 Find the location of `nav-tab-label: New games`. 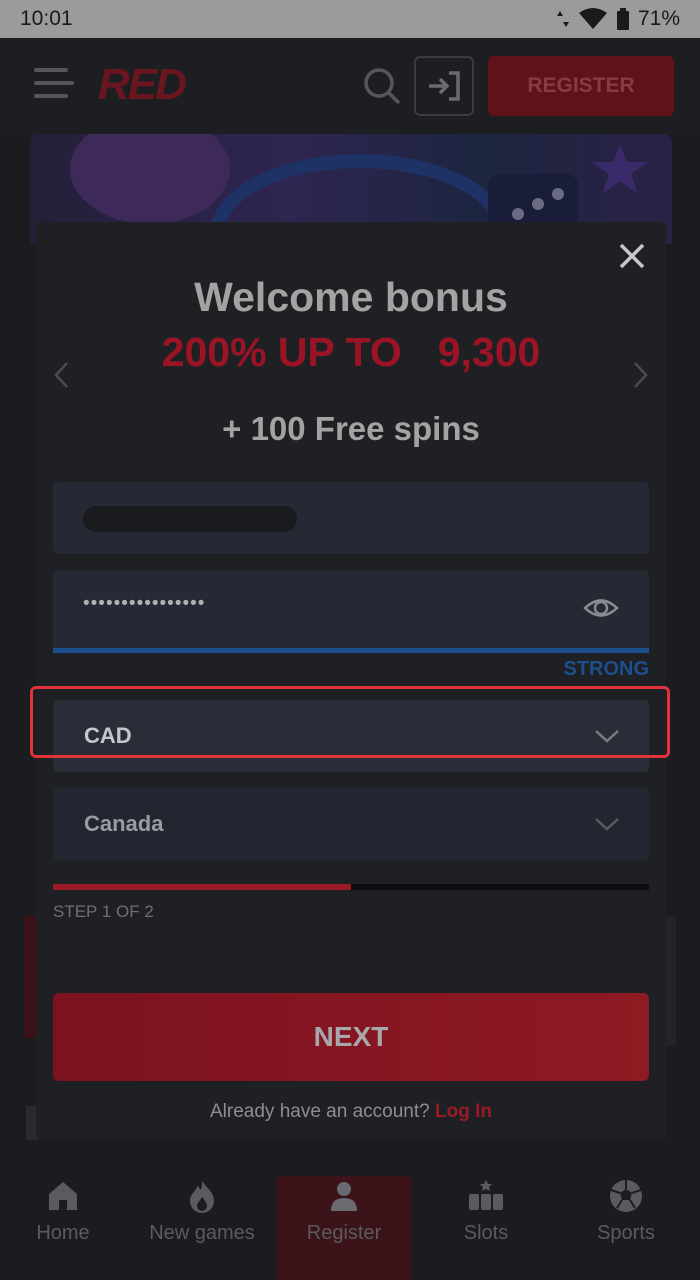

nav-tab-label: New games is located at coordinates (202, 1233).